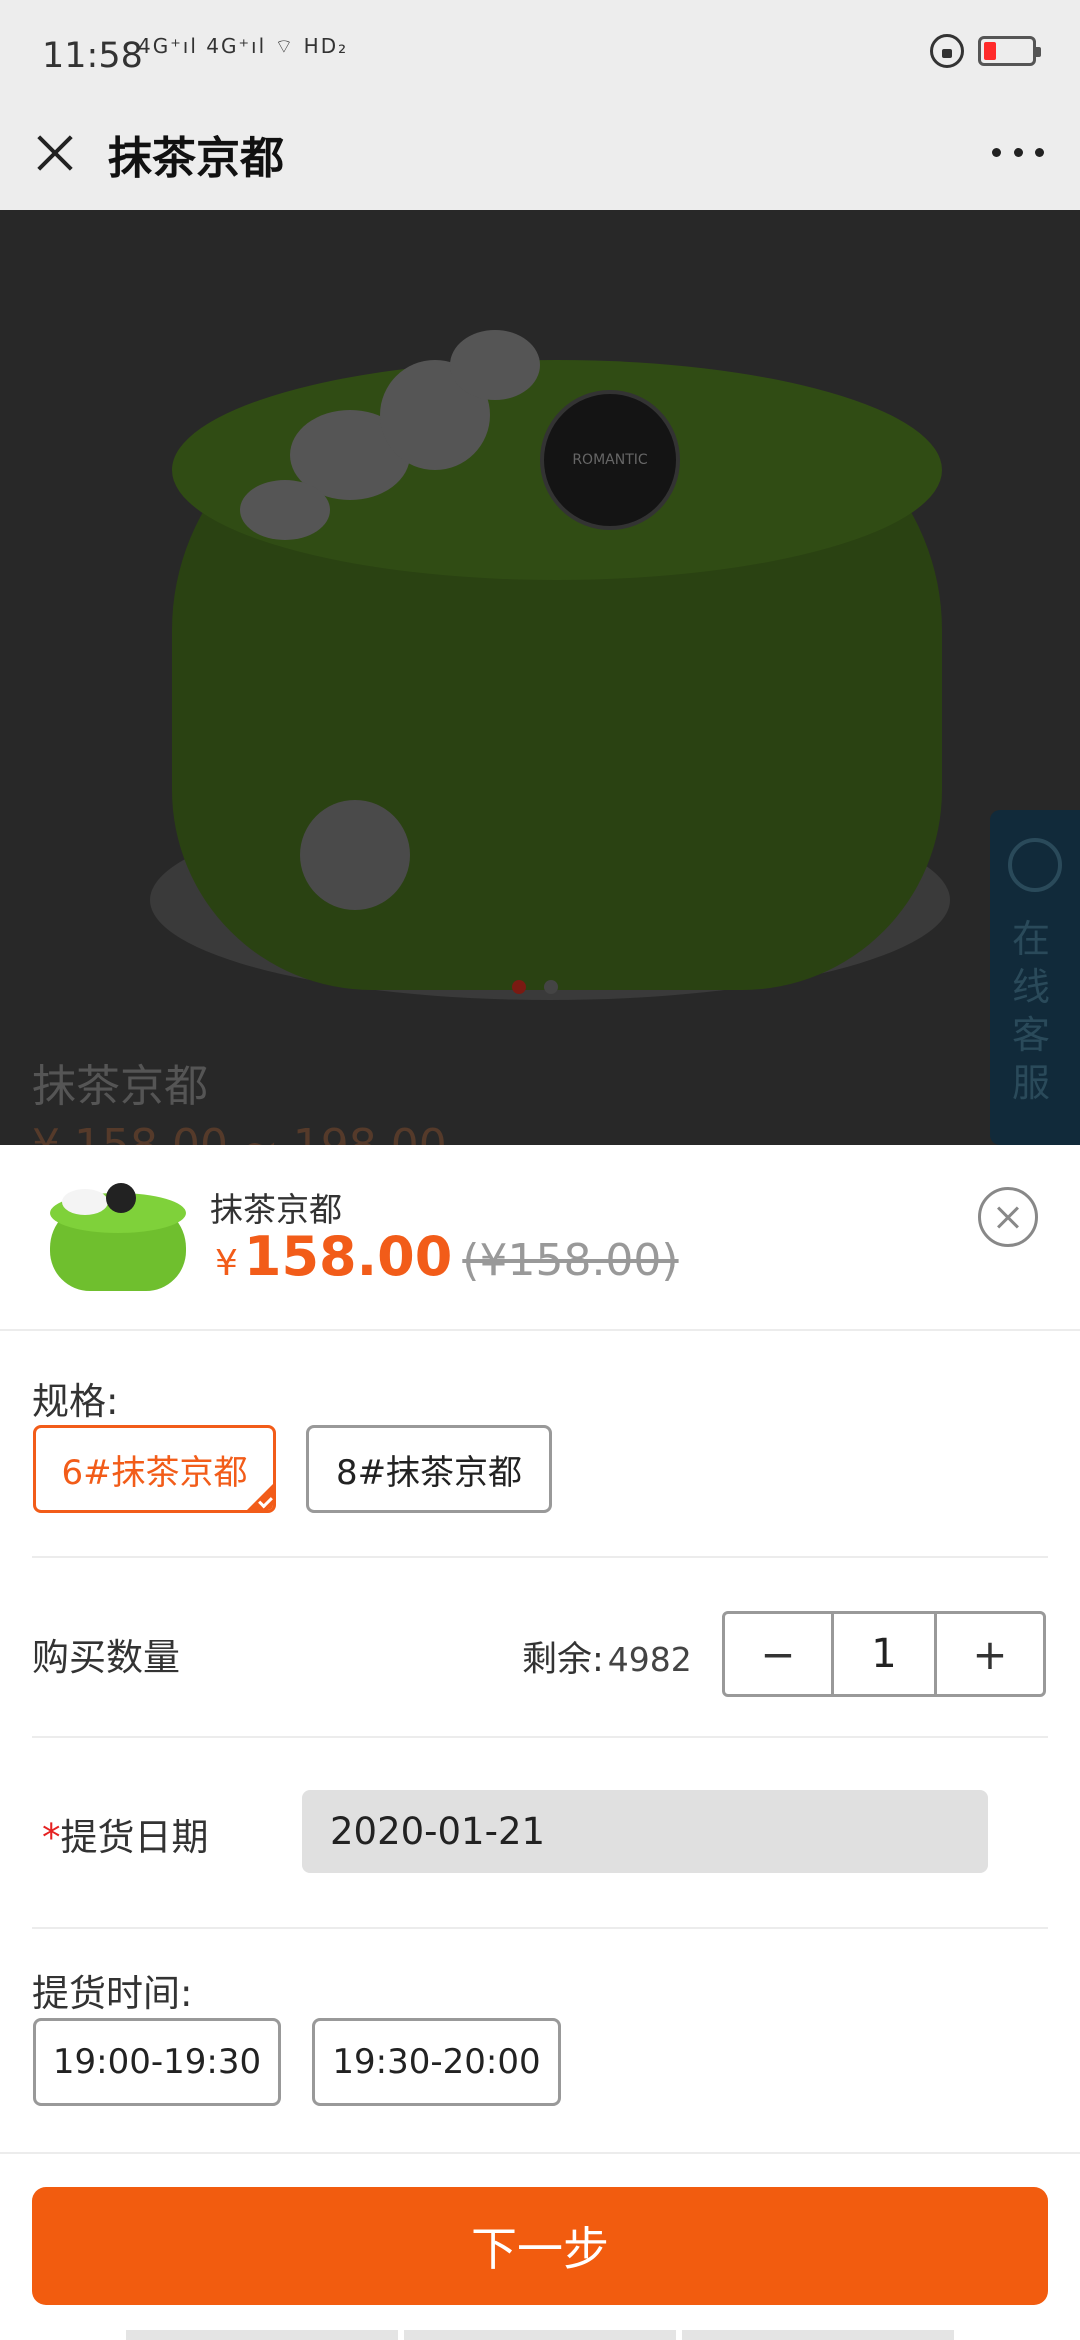 The height and width of the screenshot is (2340, 1080). I want to click on bottom-nav-hint, so click(540, 2335).